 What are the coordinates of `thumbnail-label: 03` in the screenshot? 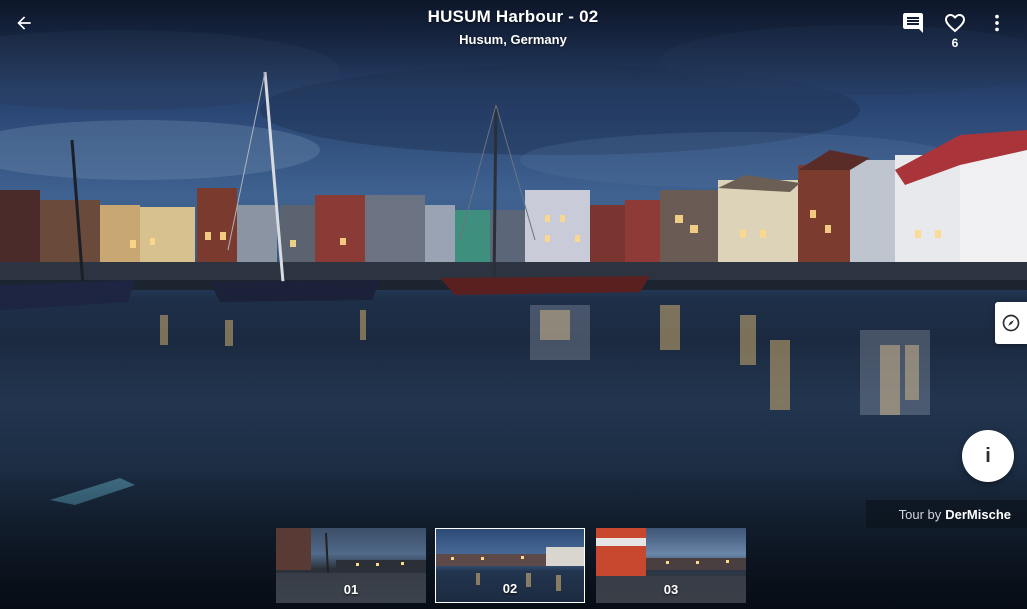 It's located at (671, 589).